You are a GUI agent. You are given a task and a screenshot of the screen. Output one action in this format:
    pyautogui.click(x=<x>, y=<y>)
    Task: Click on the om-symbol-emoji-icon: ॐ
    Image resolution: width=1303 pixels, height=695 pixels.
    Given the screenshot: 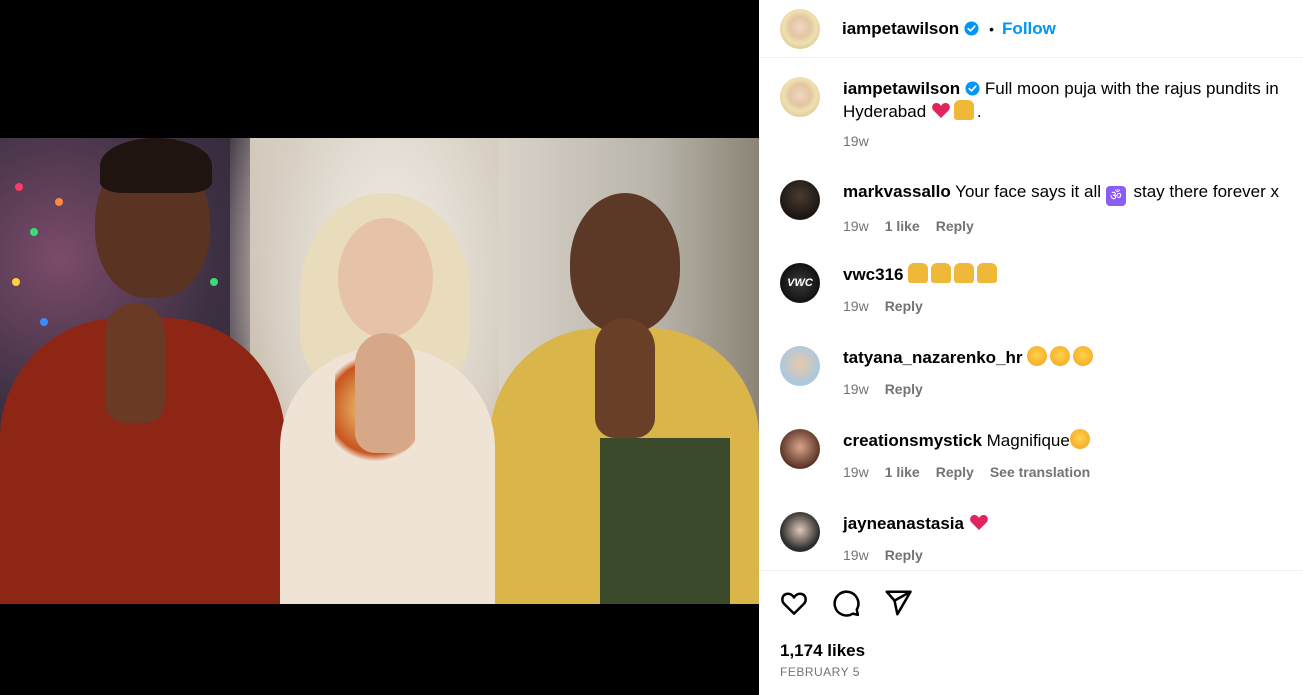 What is the action you would take?
    pyautogui.click(x=1115, y=196)
    